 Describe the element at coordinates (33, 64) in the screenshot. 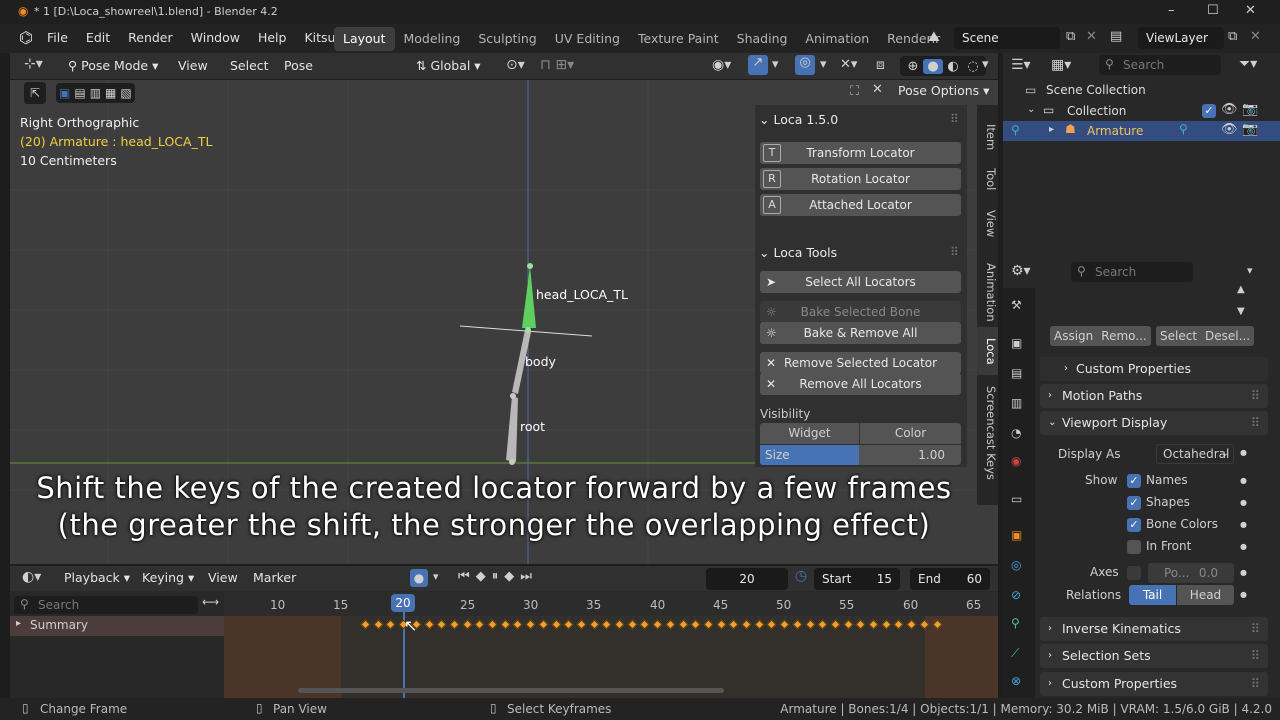

I see `editor-type-icon: ⊹▾` at that location.